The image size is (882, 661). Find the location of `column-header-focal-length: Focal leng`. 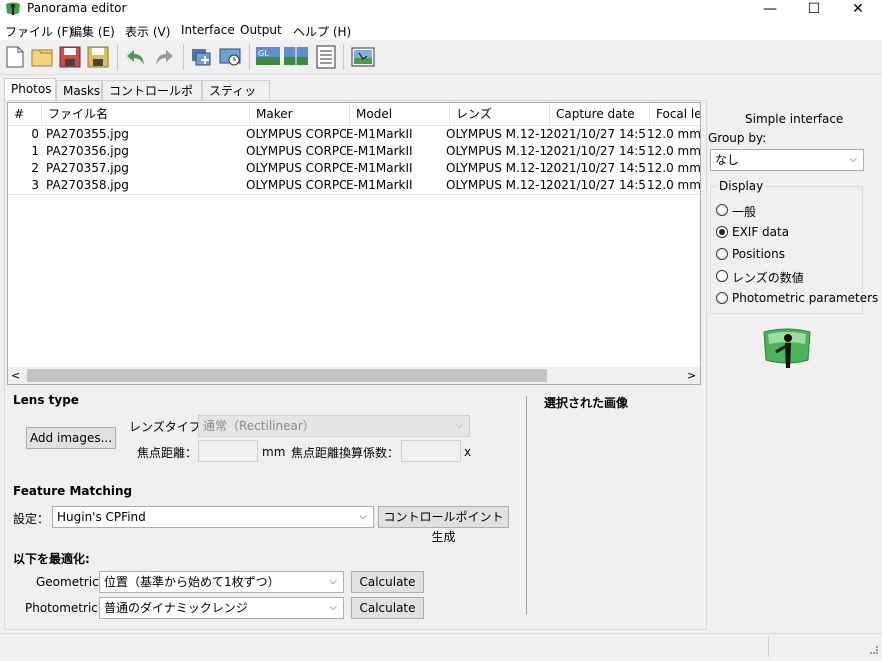

column-header-focal-length: Focal leng is located at coordinates (675, 114).